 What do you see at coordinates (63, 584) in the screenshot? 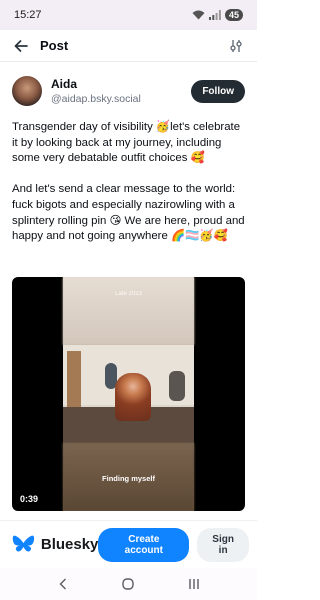
I see `chevron-left-icon` at bounding box center [63, 584].